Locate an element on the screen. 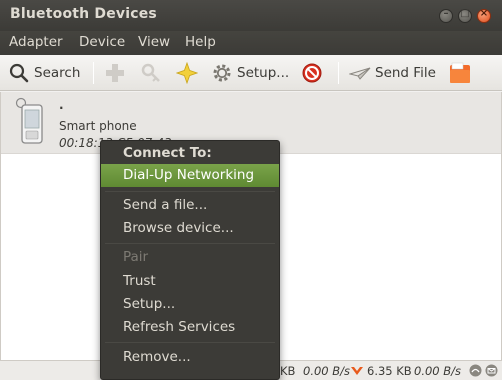 This screenshot has height=380, width=502. plus-icon is located at coordinates (115, 73).